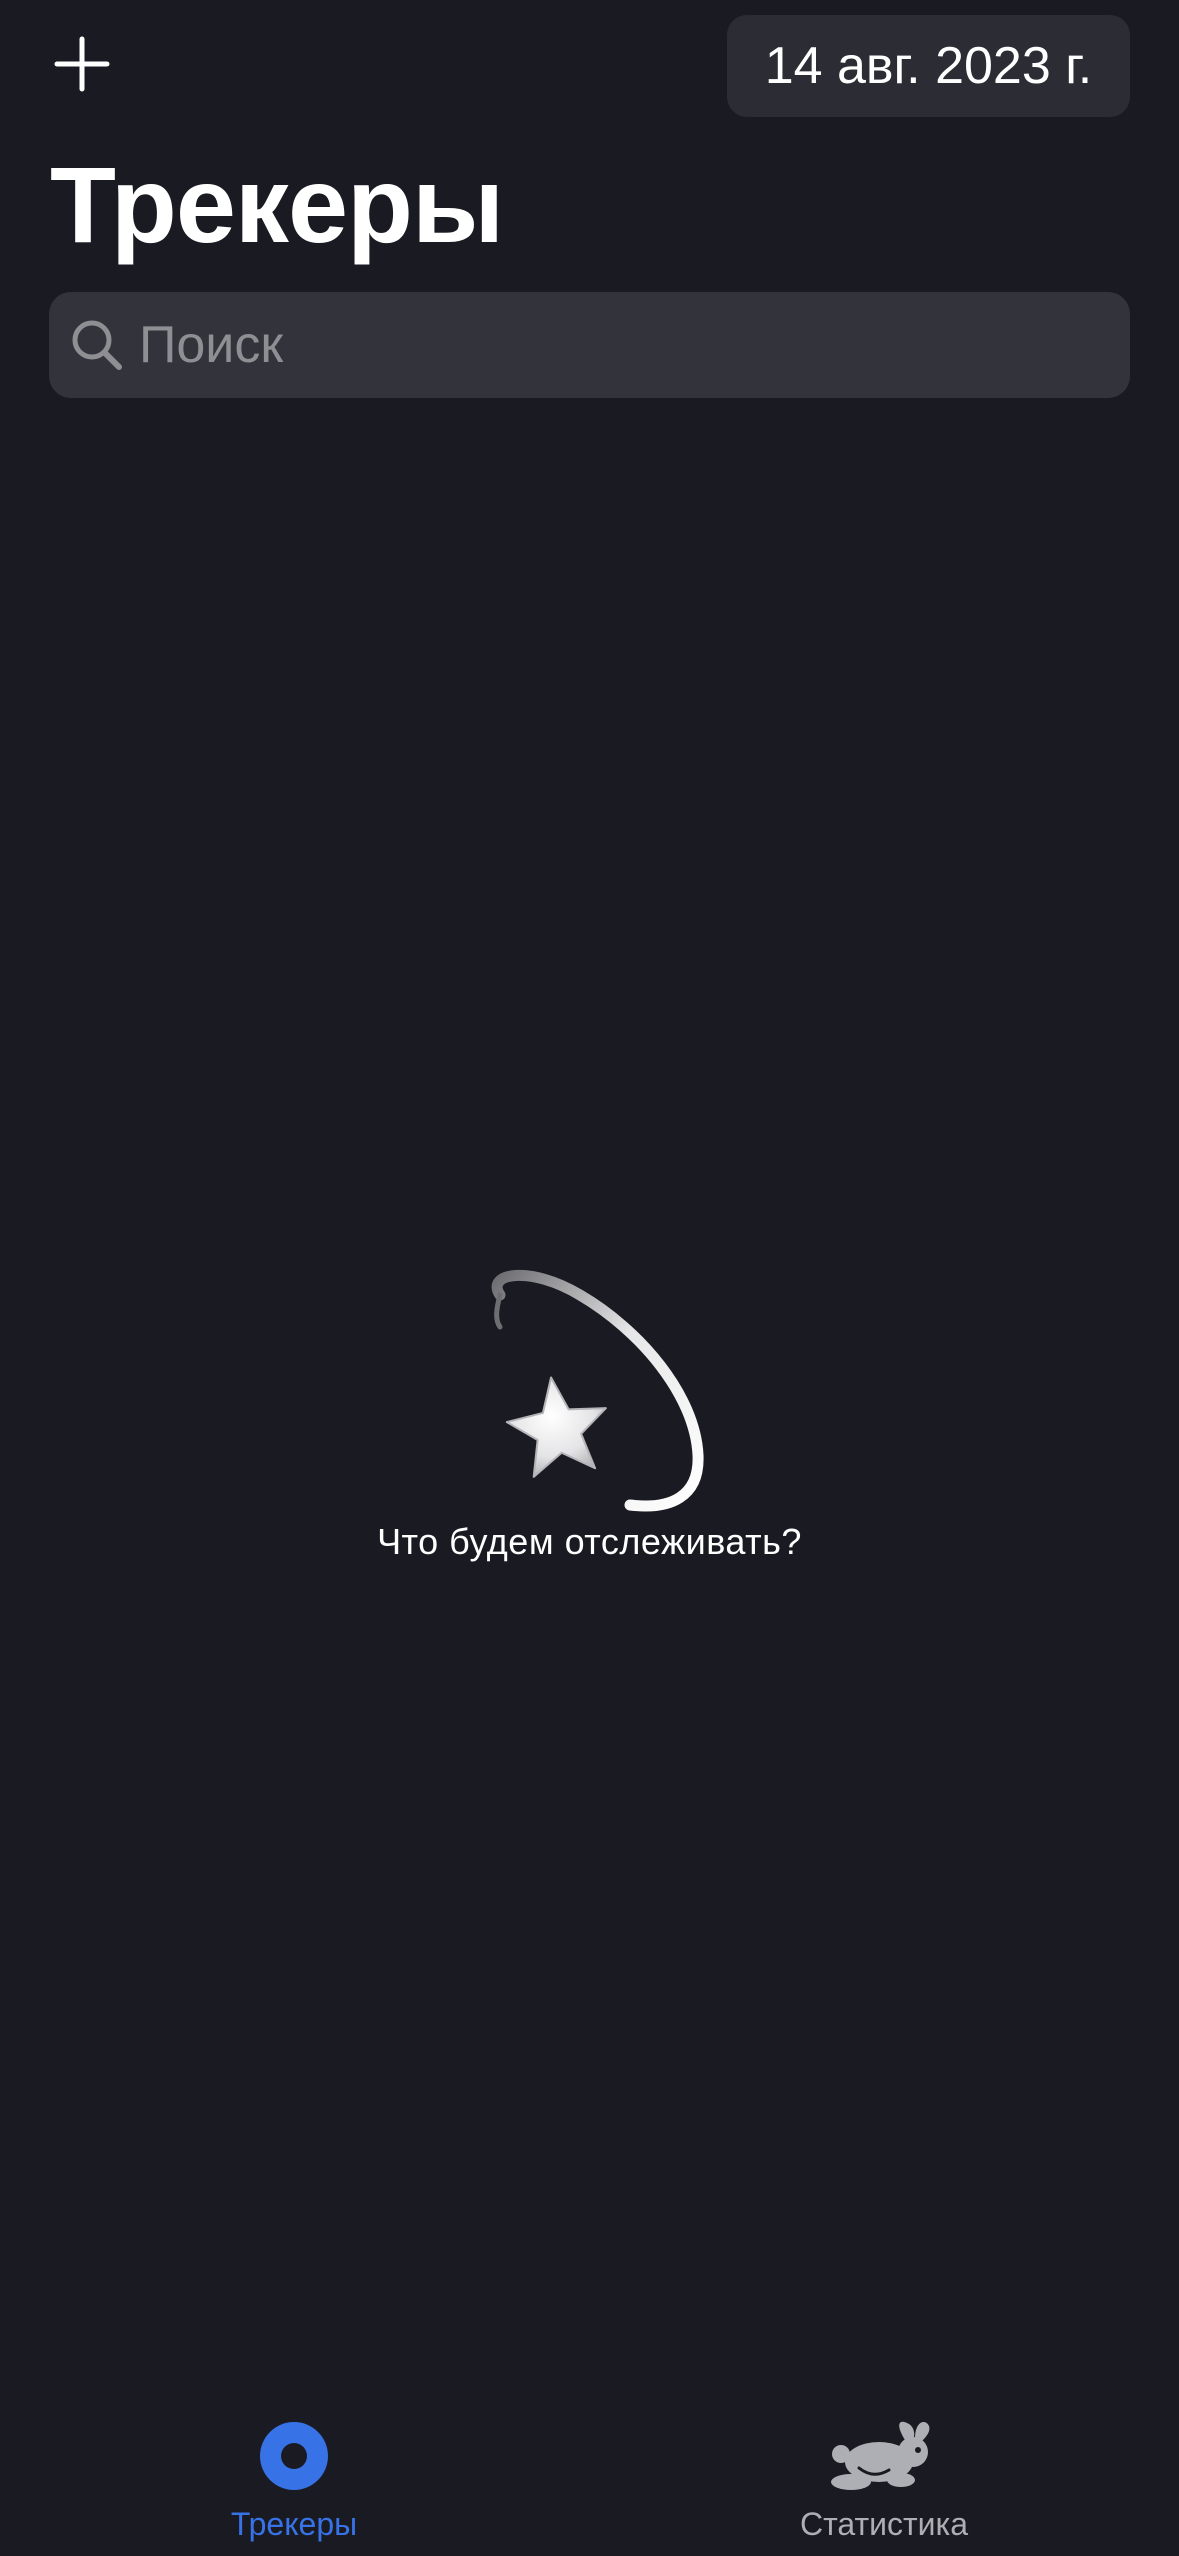 This screenshot has height=2556, width=1179. Describe the element at coordinates (294, 2456) in the screenshot. I see `trackers-record-icon` at that location.